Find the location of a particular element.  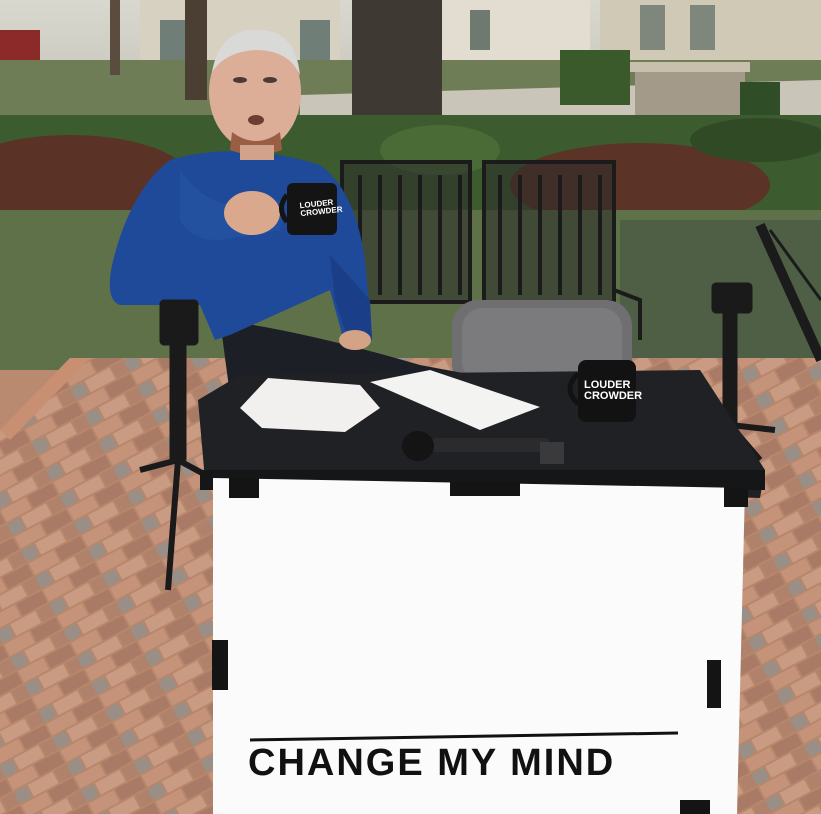

hand is located at coordinates (252, 213).